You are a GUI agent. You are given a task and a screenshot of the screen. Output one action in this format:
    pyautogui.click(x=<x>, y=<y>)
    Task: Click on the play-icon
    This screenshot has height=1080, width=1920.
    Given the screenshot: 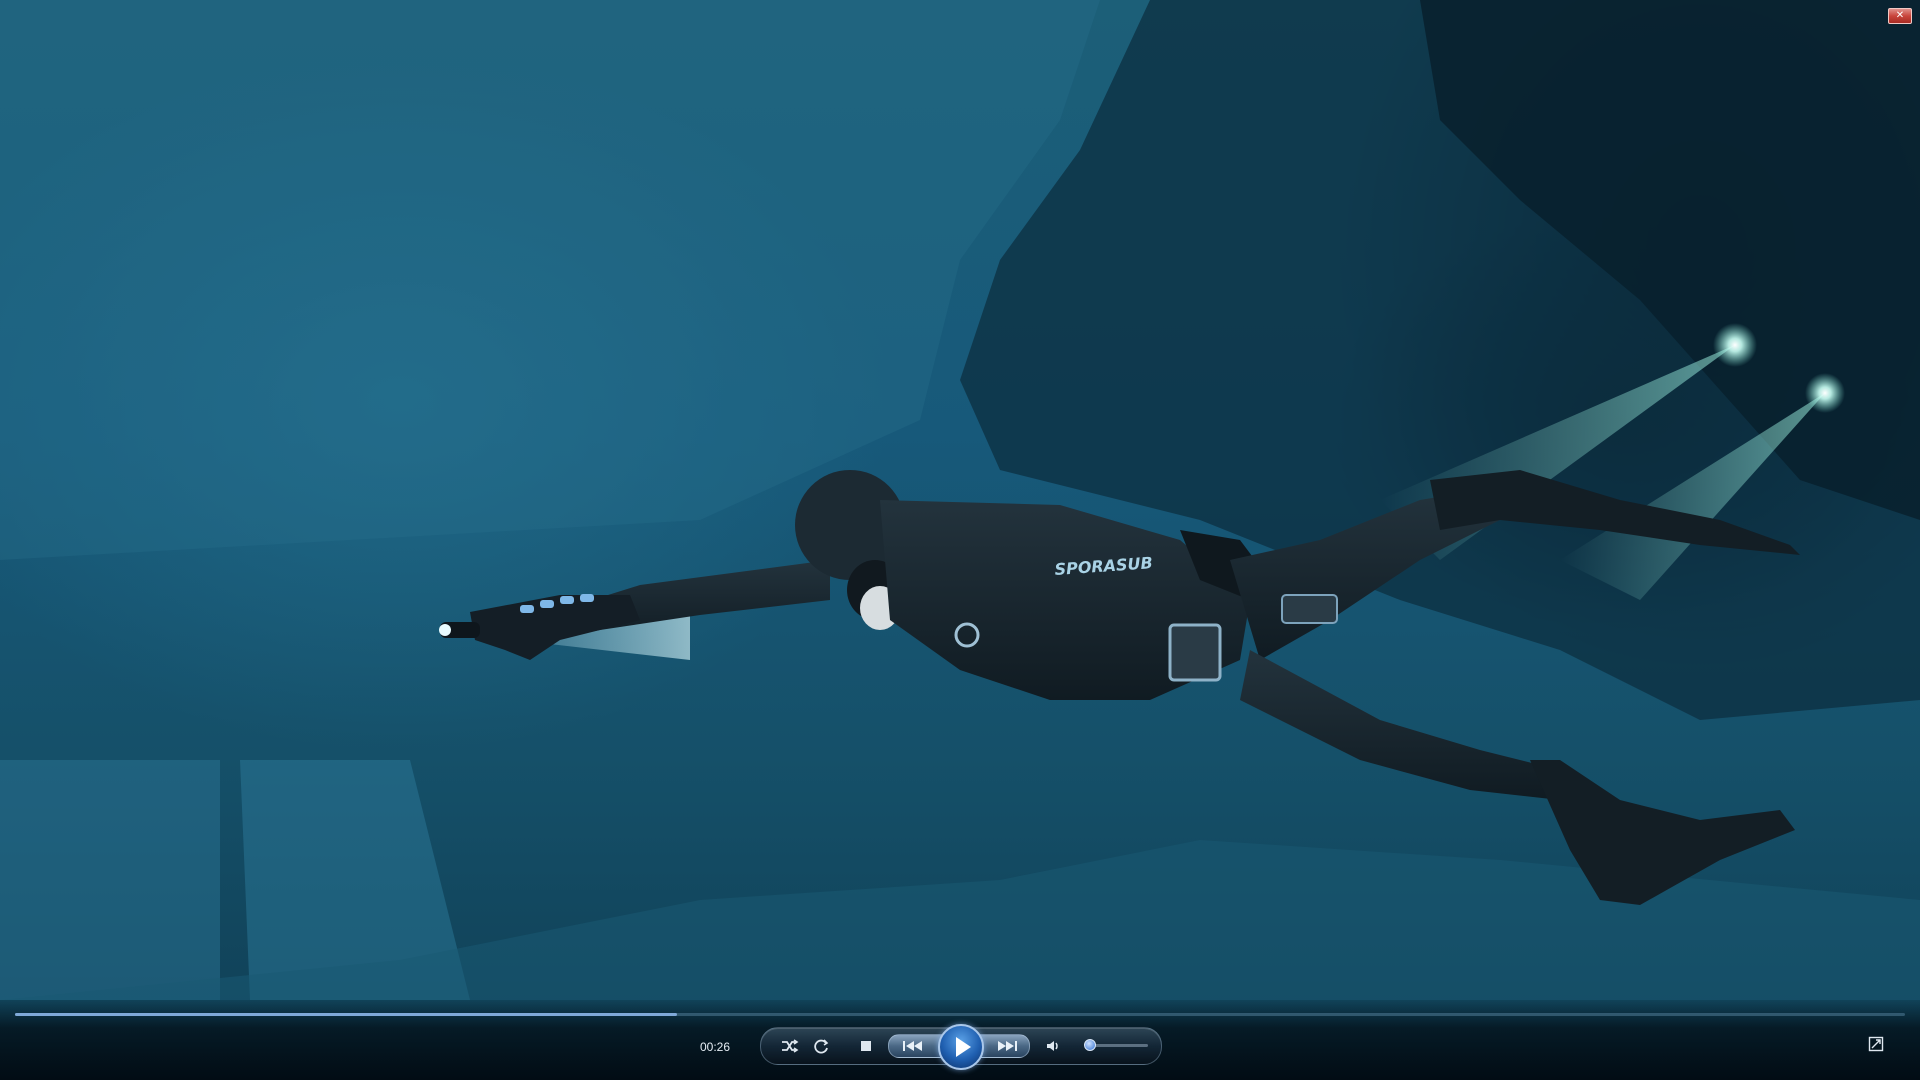 What is the action you would take?
    pyautogui.click(x=963, y=1047)
    